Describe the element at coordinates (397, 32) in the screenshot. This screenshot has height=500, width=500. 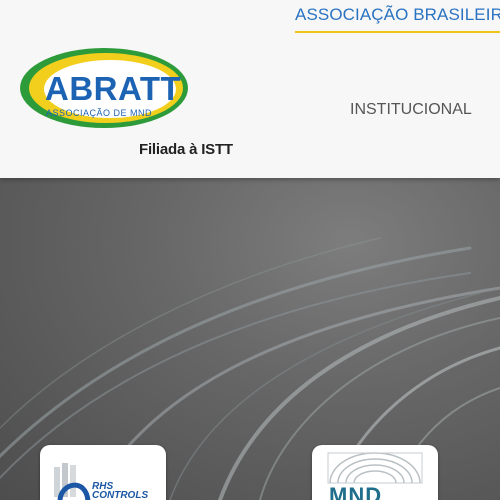
I see `tagline-divider` at that location.